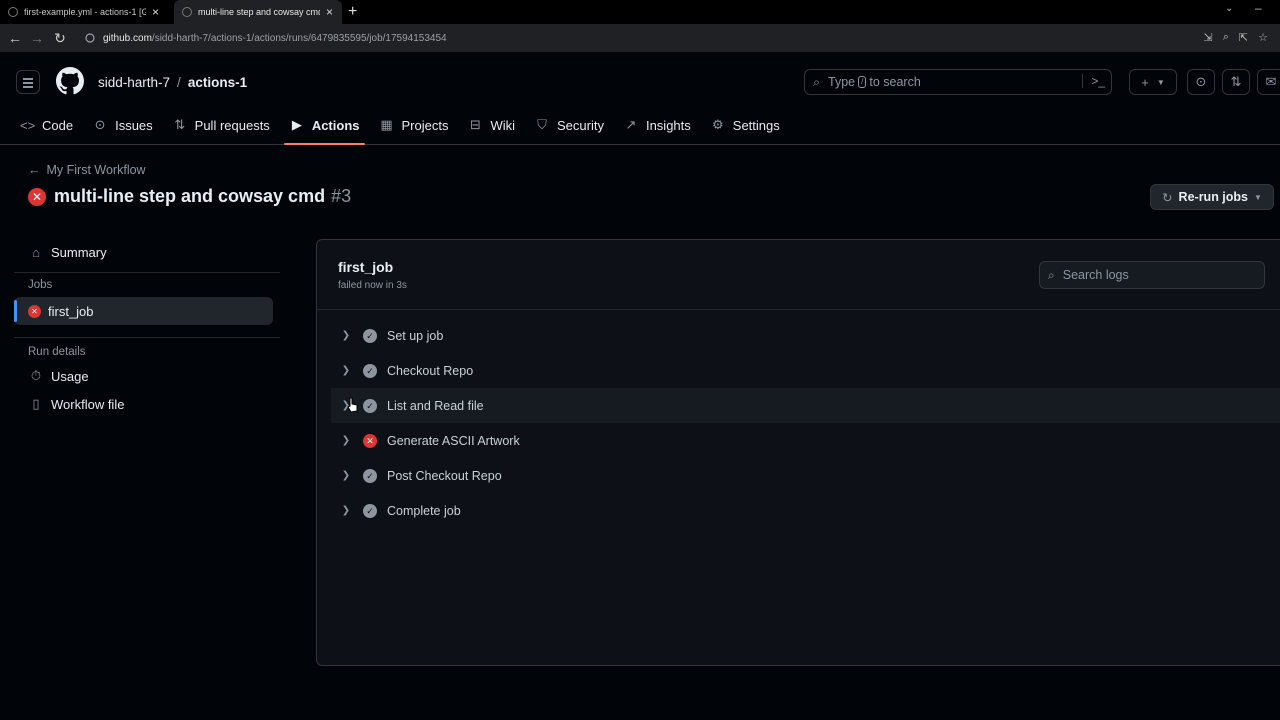 The image size is (1280, 720). I want to click on table-icon: ▦, so click(386, 124).